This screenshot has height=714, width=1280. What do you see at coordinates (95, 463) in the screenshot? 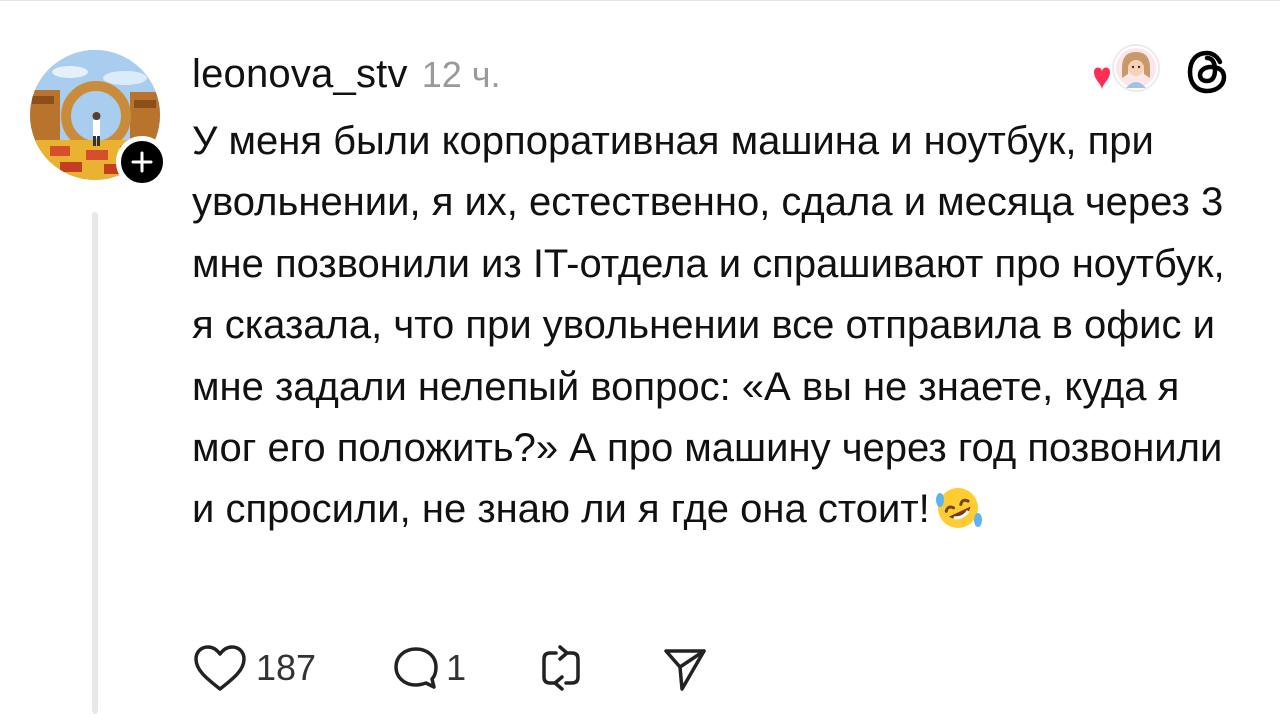
I see `thread-line` at bounding box center [95, 463].